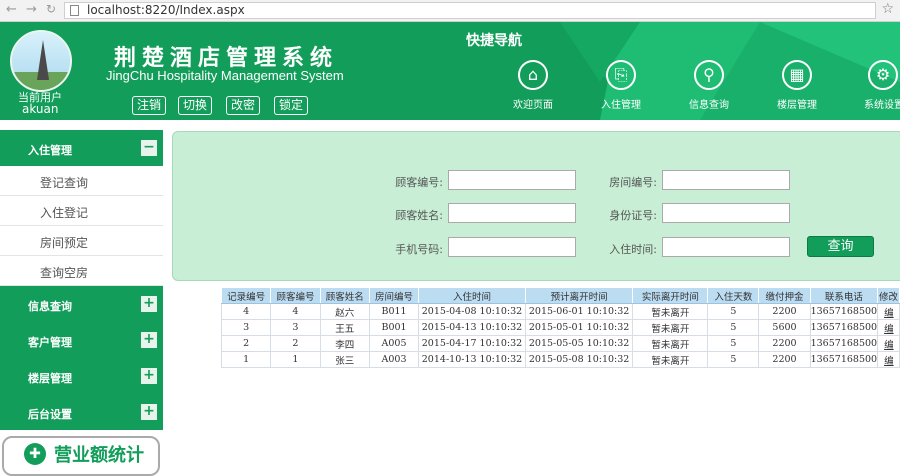 This screenshot has height=476, width=900. What do you see at coordinates (512, 180) in the screenshot?
I see `customer-id-input` at bounding box center [512, 180].